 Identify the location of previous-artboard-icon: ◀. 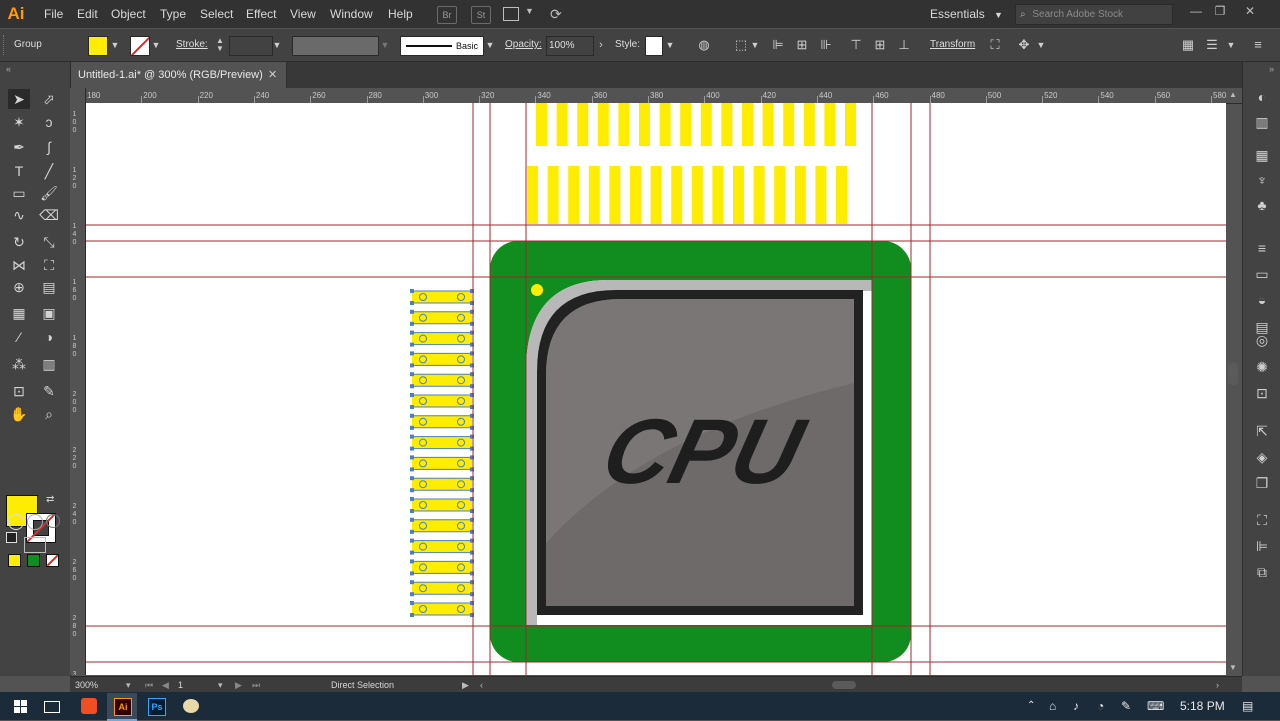
(165, 685).